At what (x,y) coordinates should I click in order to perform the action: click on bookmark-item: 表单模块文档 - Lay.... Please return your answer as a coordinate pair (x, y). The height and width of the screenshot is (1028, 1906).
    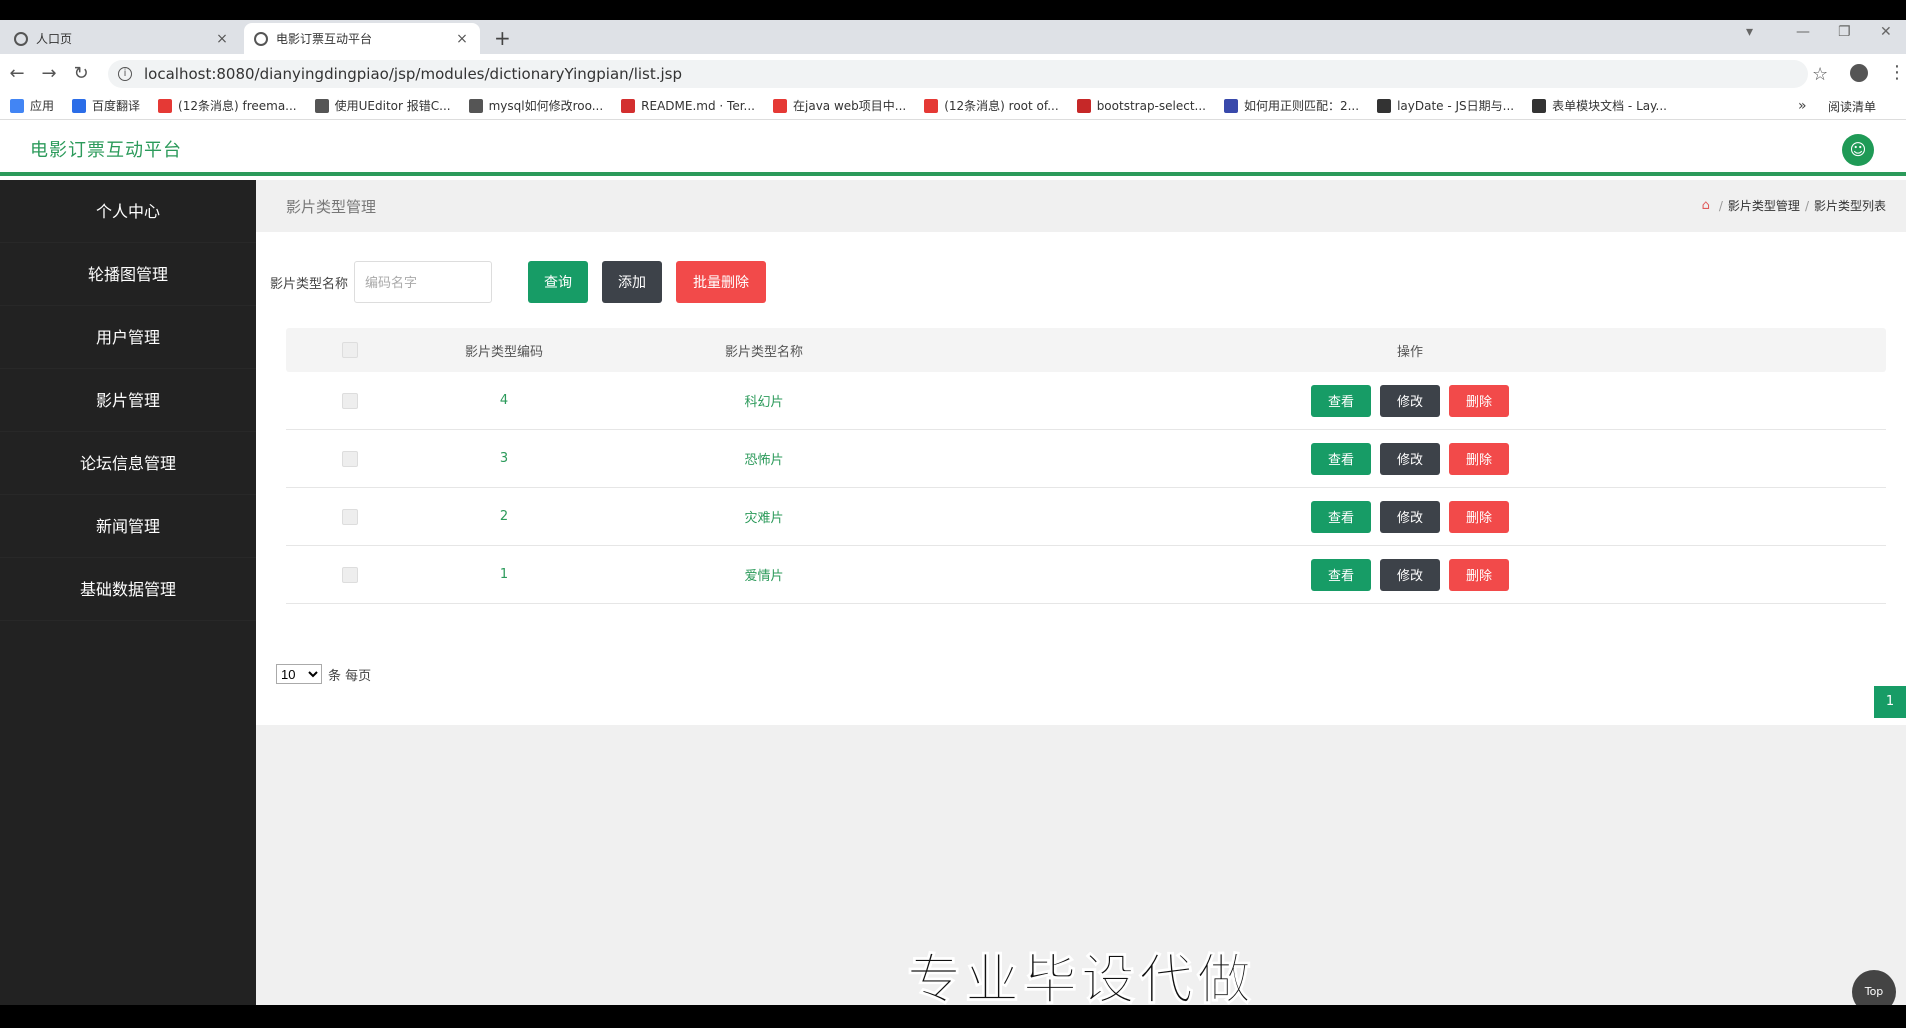
    Looking at the image, I should click on (1599, 105).